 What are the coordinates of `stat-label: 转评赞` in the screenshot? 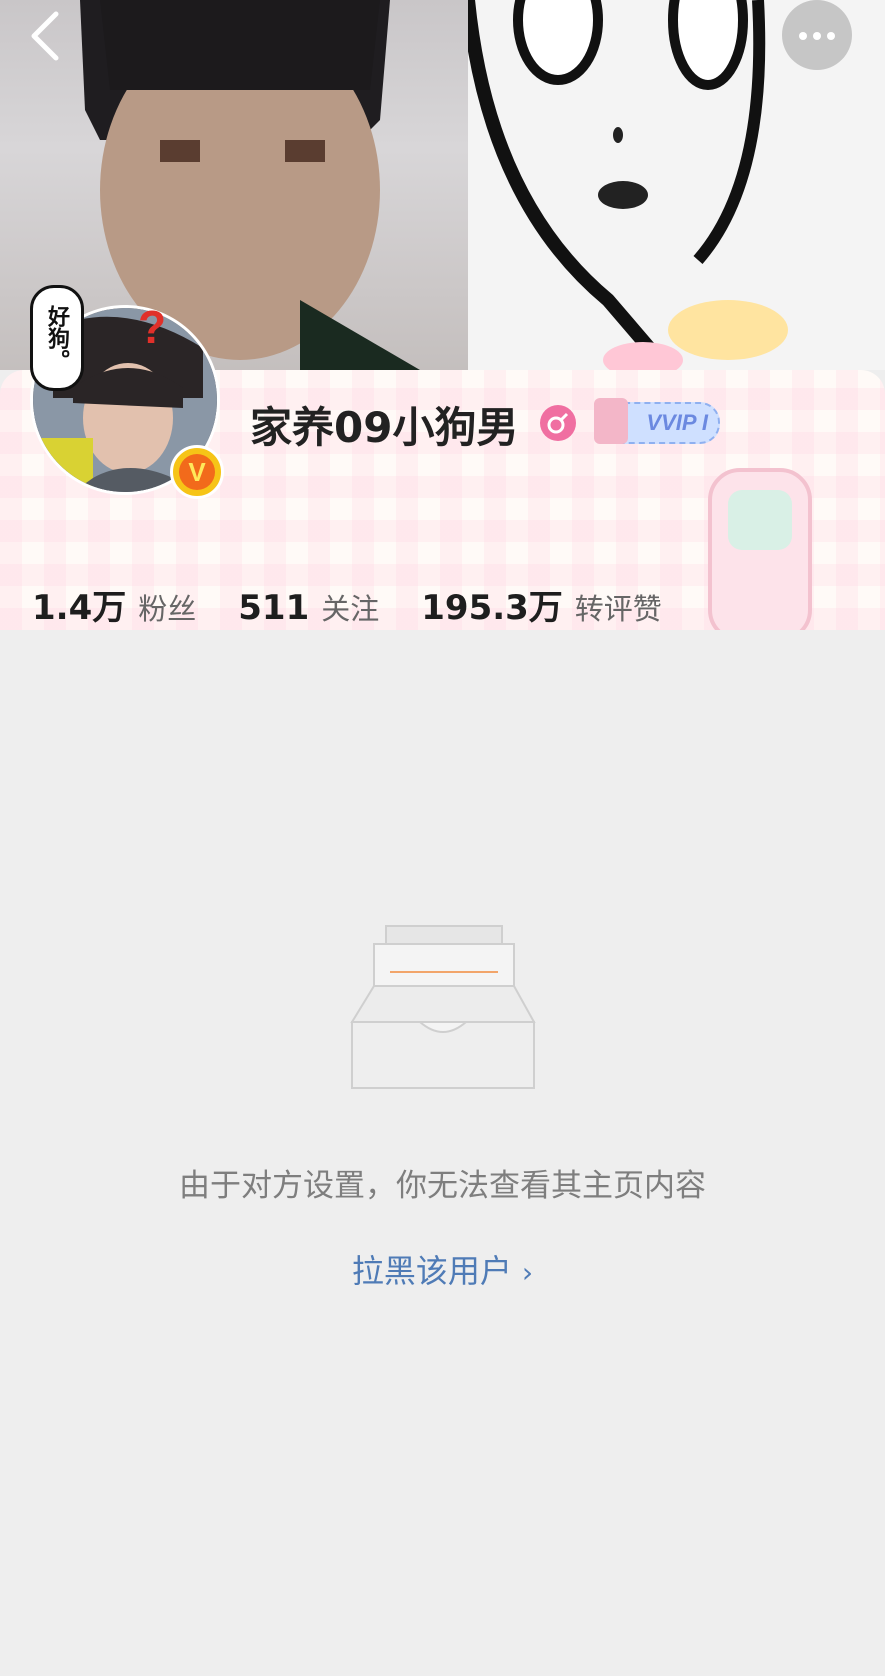 It's located at (618, 609).